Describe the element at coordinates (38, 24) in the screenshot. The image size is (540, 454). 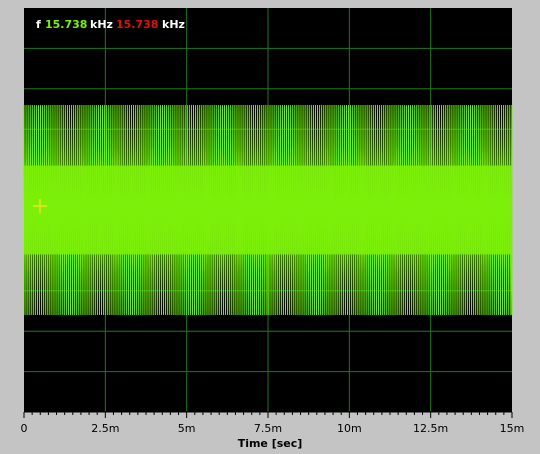
I see `frequency-label: f` at that location.